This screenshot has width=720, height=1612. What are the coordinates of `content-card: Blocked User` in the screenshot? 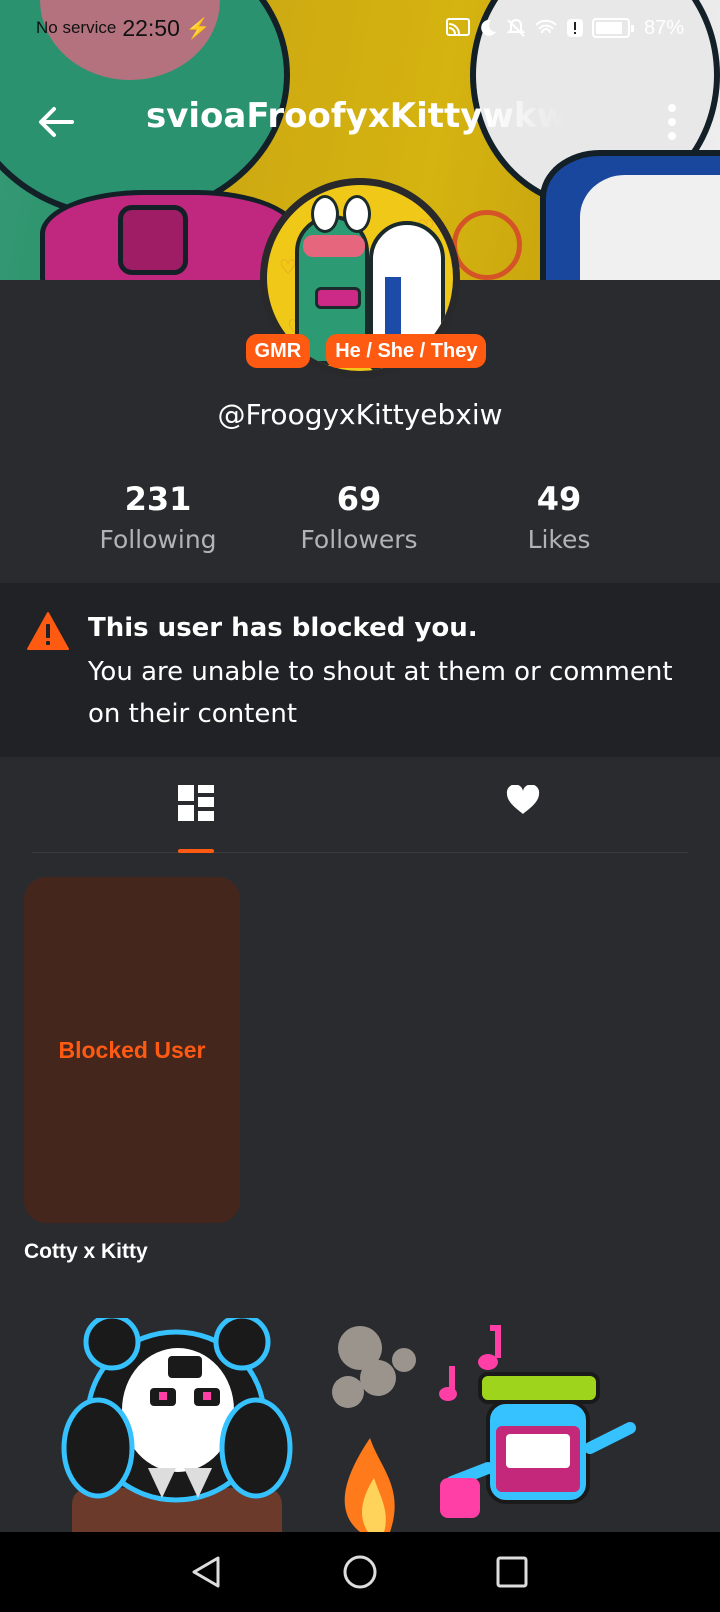 It's located at (132, 1050).